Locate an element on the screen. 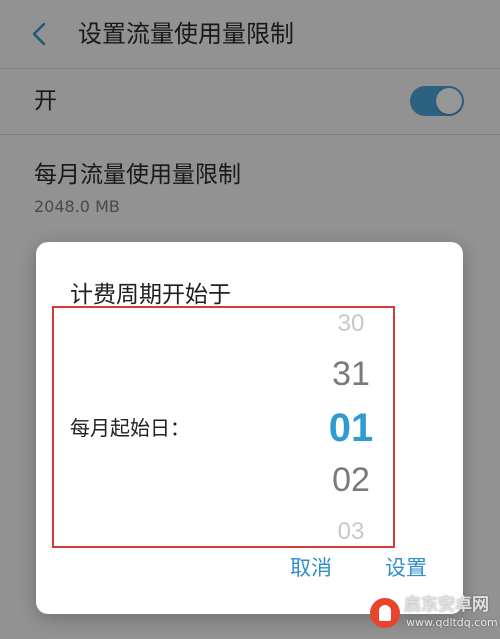 The image size is (500, 639). watermark-logo-icon is located at coordinates (385, 613).